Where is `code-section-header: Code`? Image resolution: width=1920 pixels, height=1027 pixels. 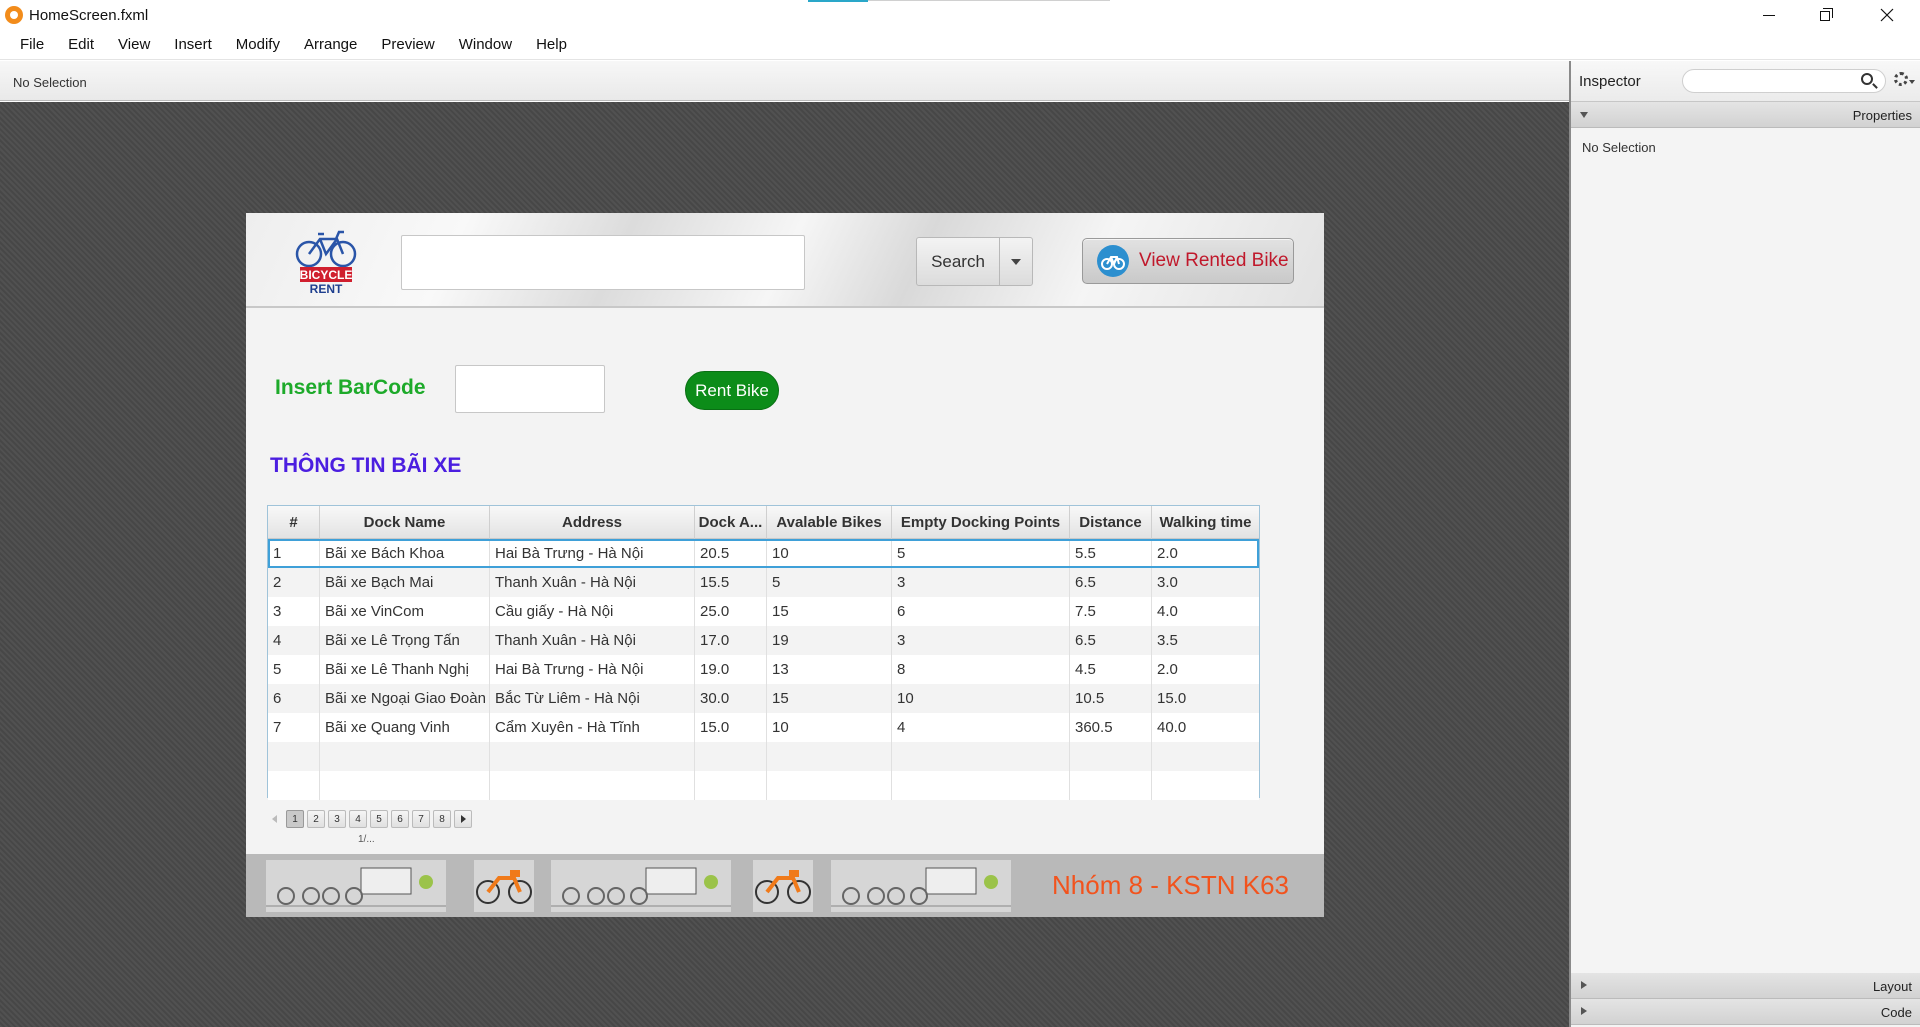
code-section-header: Code is located at coordinates (1745, 1012).